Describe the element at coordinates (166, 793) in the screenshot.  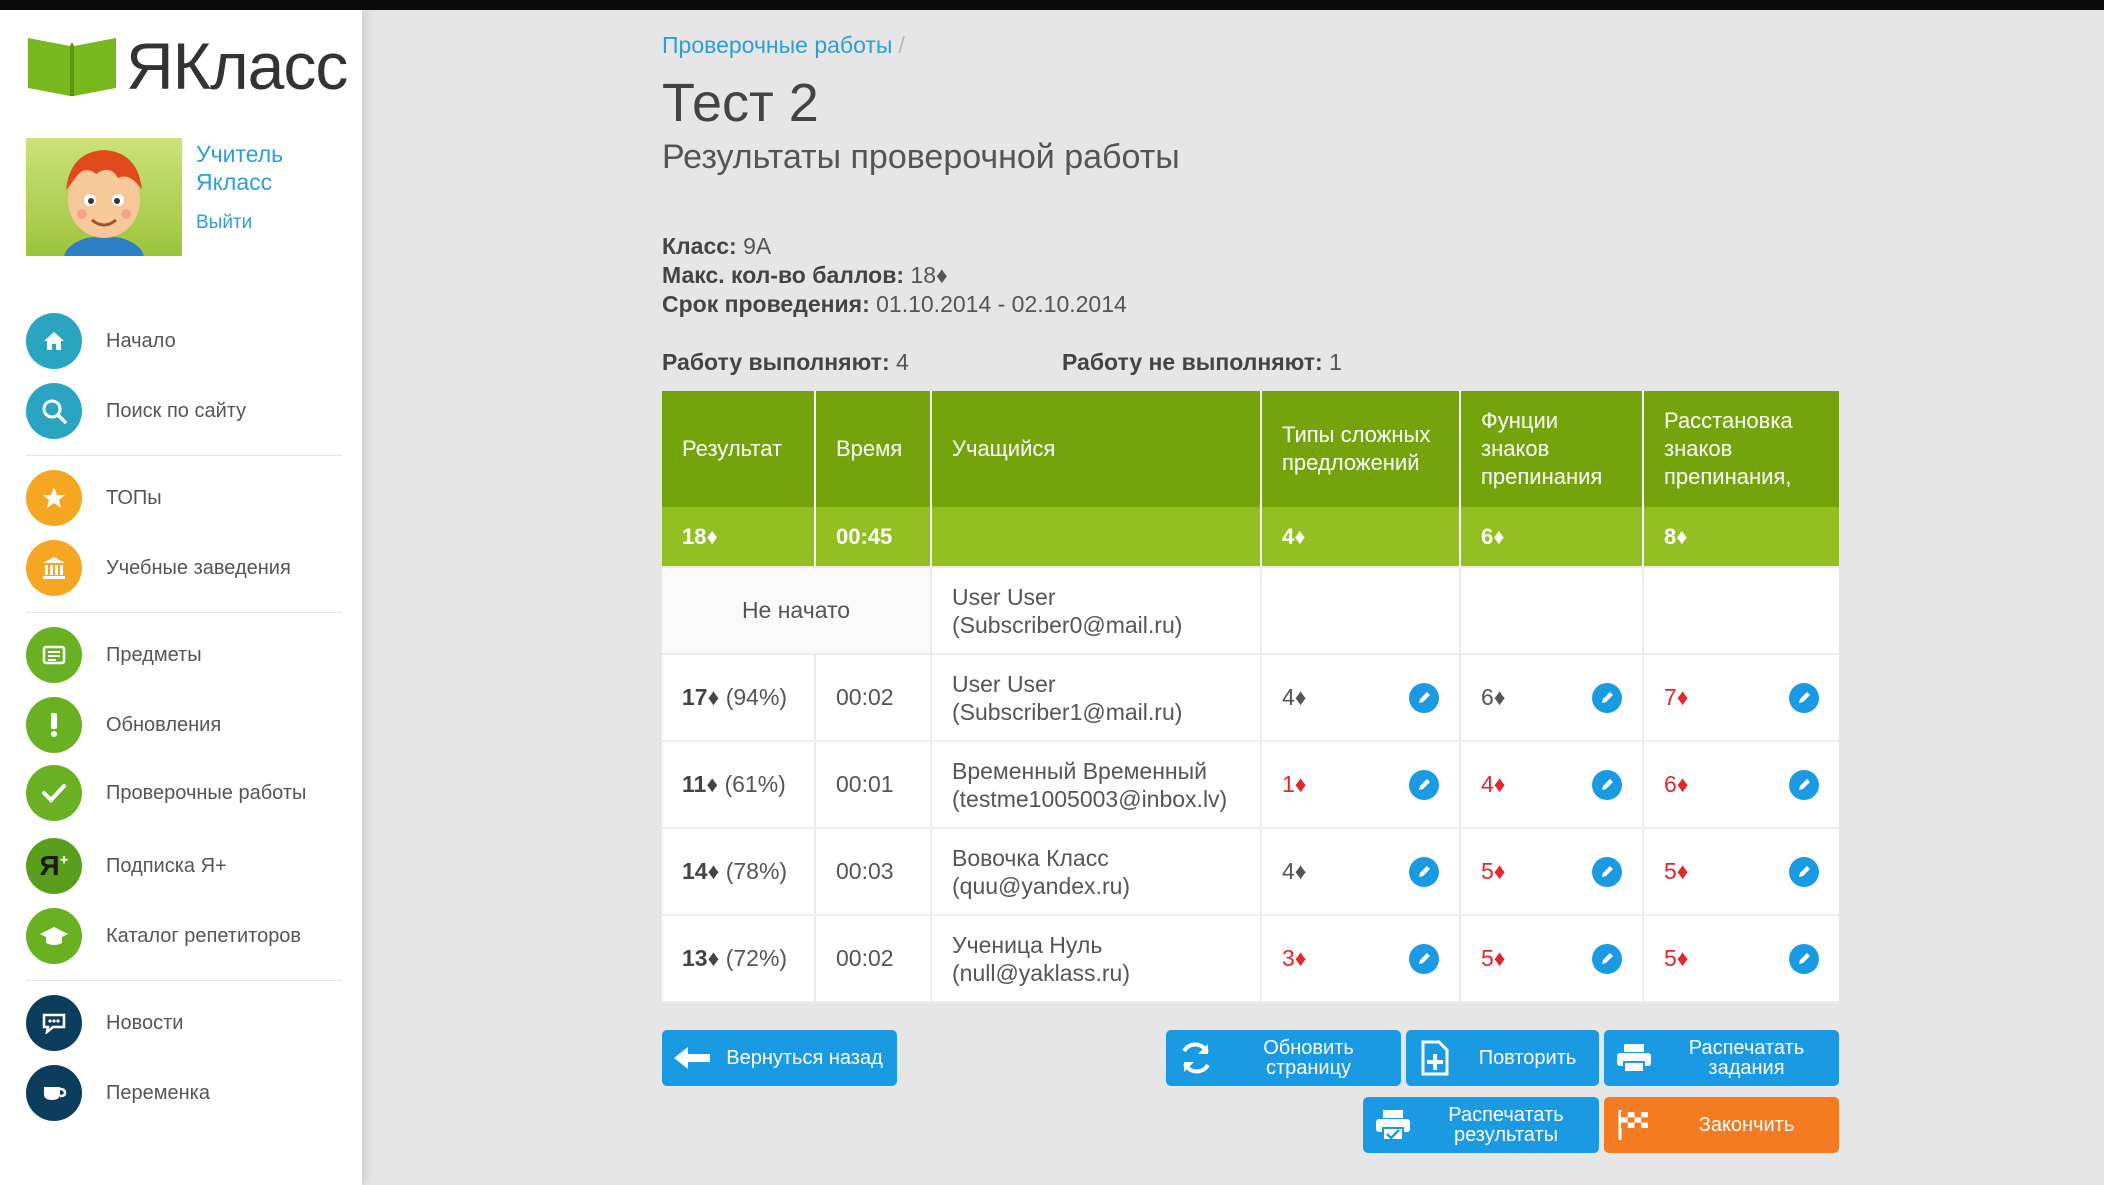
I see `nav-item-tests: Проверочные работы` at that location.